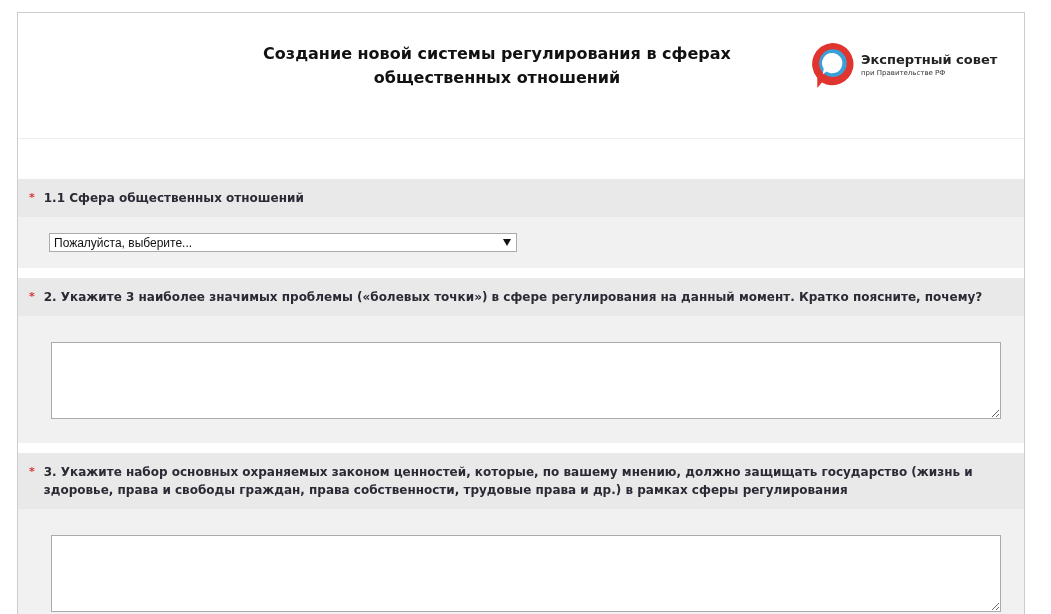  I want to click on question-label: 3. Укажите набор основных охраняемых законом ценностей, которые, по вашему мнению, должно защищать государство (жизнь и здоровье, права и свободы граждан, права собственности, трудовые права и др.) в рамках сферы регулирования, so click(508, 481).